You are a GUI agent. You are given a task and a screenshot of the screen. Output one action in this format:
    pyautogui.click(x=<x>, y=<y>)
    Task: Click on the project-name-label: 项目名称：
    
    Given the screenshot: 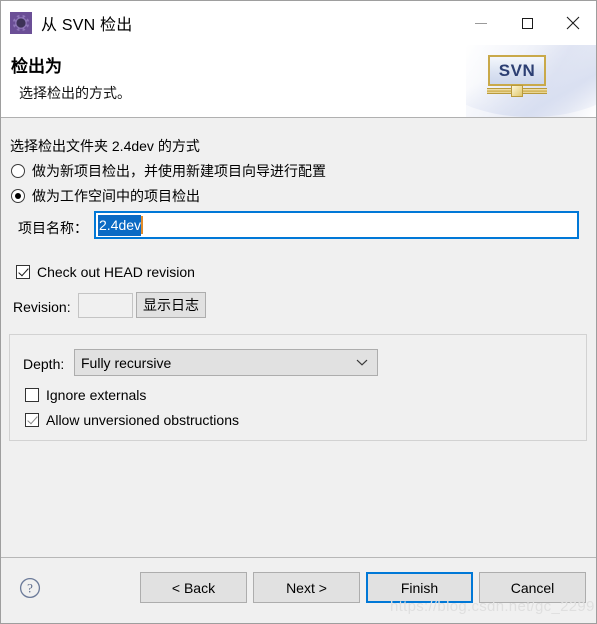 What is the action you would take?
    pyautogui.click(x=53, y=228)
    